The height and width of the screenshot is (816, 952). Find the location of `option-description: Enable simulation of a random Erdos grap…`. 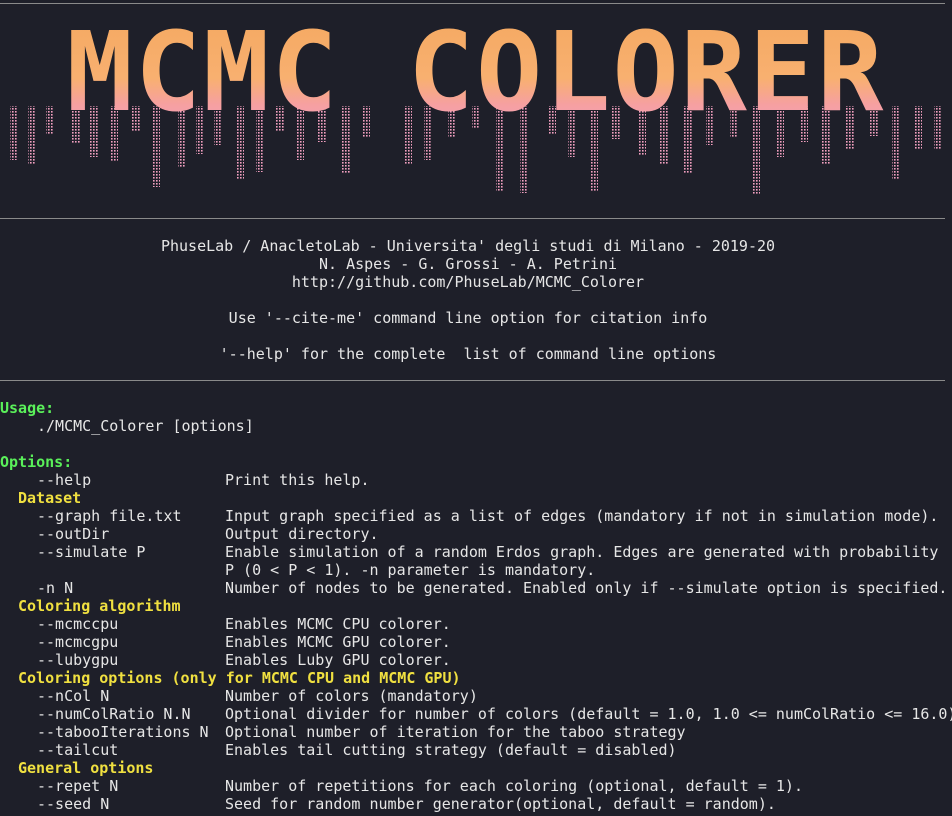

option-description: Enable simulation of a random Erdos grap… is located at coordinates (582, 552).